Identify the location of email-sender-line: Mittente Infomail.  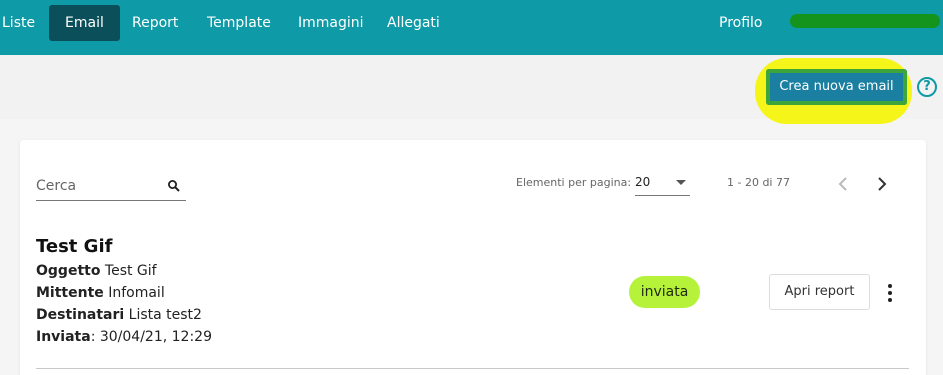
(100, 293).